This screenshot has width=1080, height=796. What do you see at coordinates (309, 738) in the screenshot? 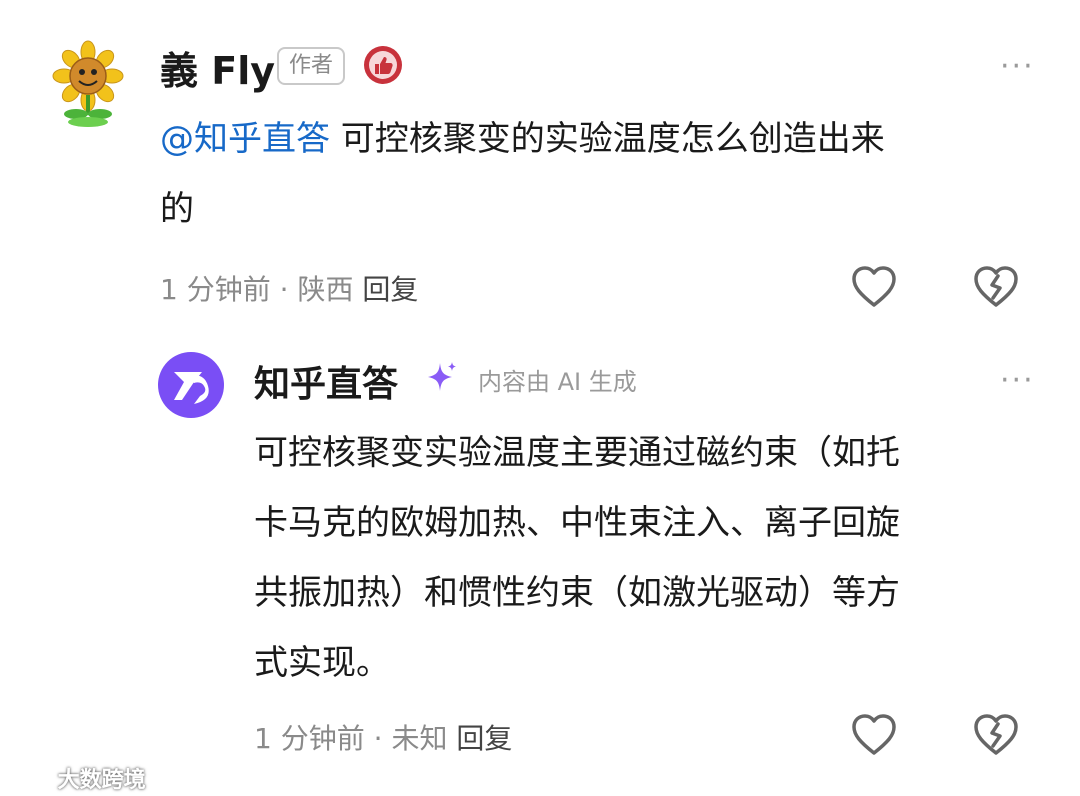
I see `reply-time: 1 分钟前` at bounding box center [309, 738].